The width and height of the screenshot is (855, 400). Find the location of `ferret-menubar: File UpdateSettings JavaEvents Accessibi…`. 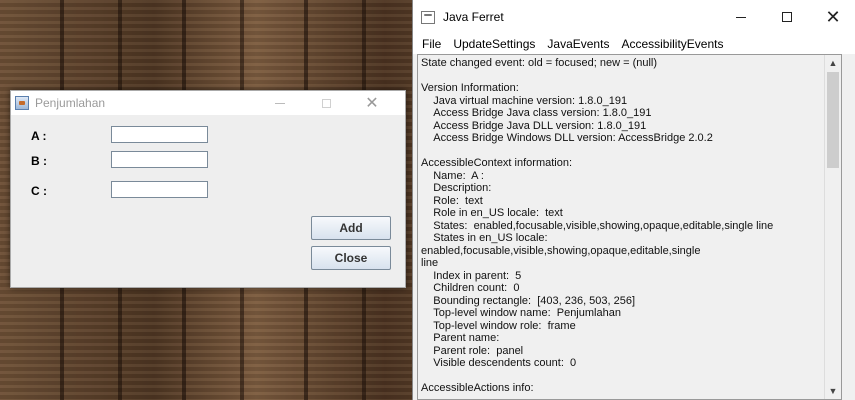

ferret-menubar: File UpdateSettings JavaEvents Accessibi… is located at coordinates (634, 44).